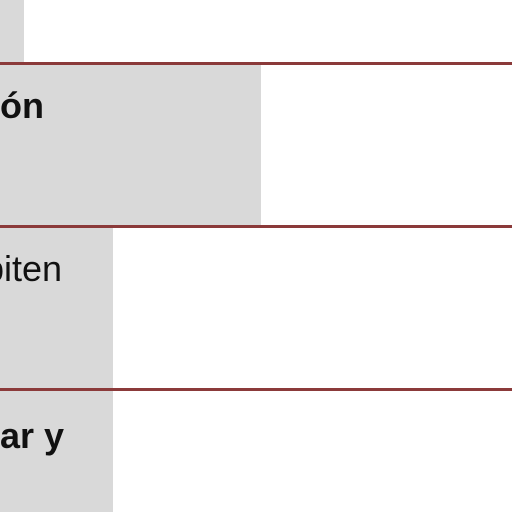 The height and width of the screenshot is (512, 512). I want to click on table-cell-row2-text: biten, so click(31, 268).